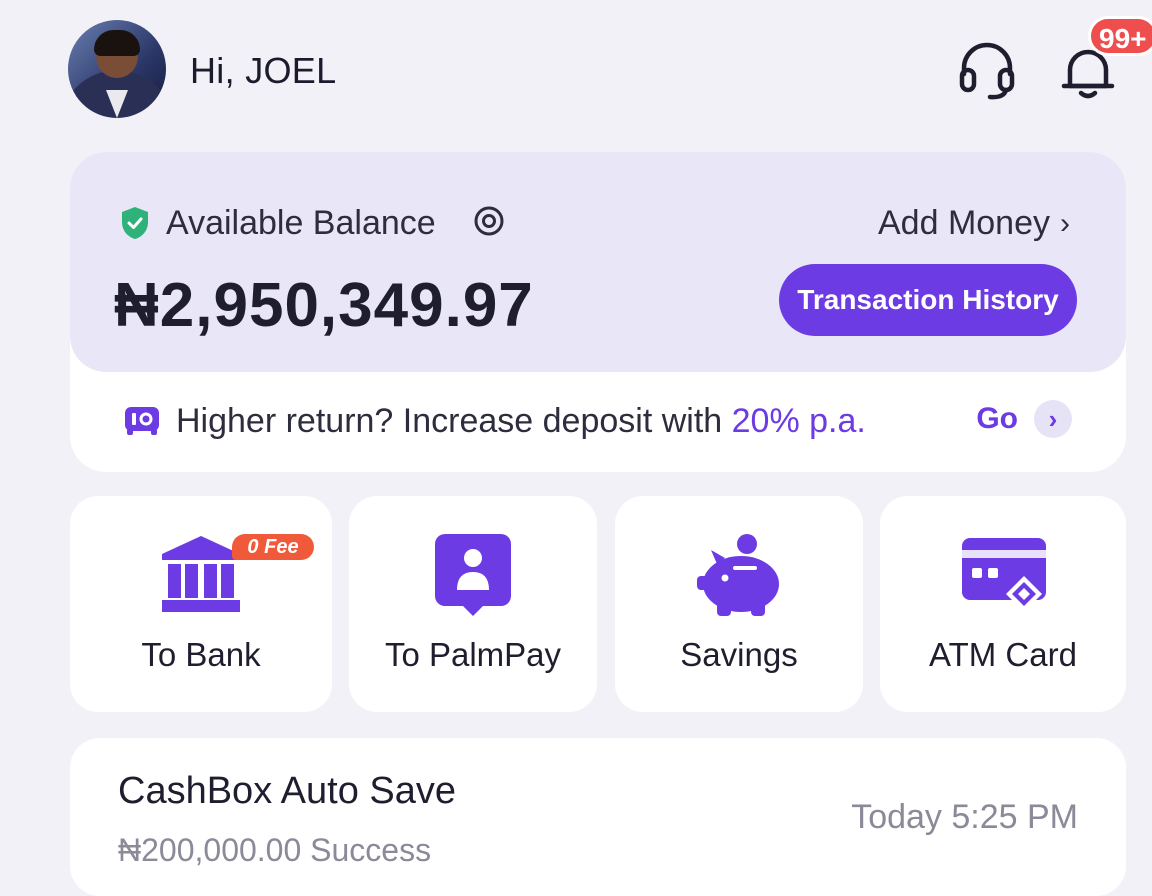 This screenshot has height=896, width=1152. I want to click on to-palmpay-label: To PalmPay, so click(473, 654).